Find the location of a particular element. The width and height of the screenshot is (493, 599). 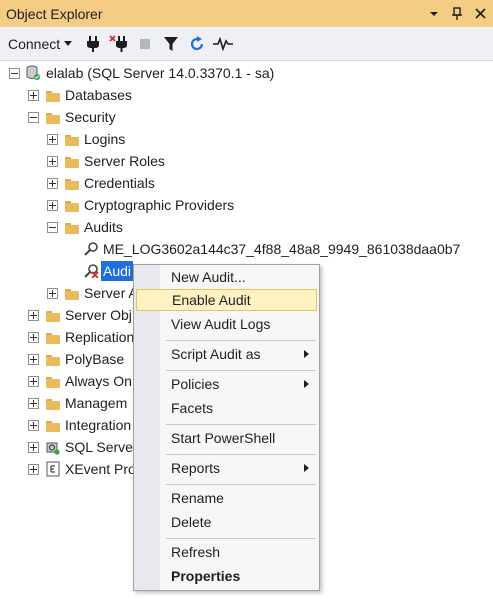

xevent-profiler-icon is located at coordinates (53, 469).